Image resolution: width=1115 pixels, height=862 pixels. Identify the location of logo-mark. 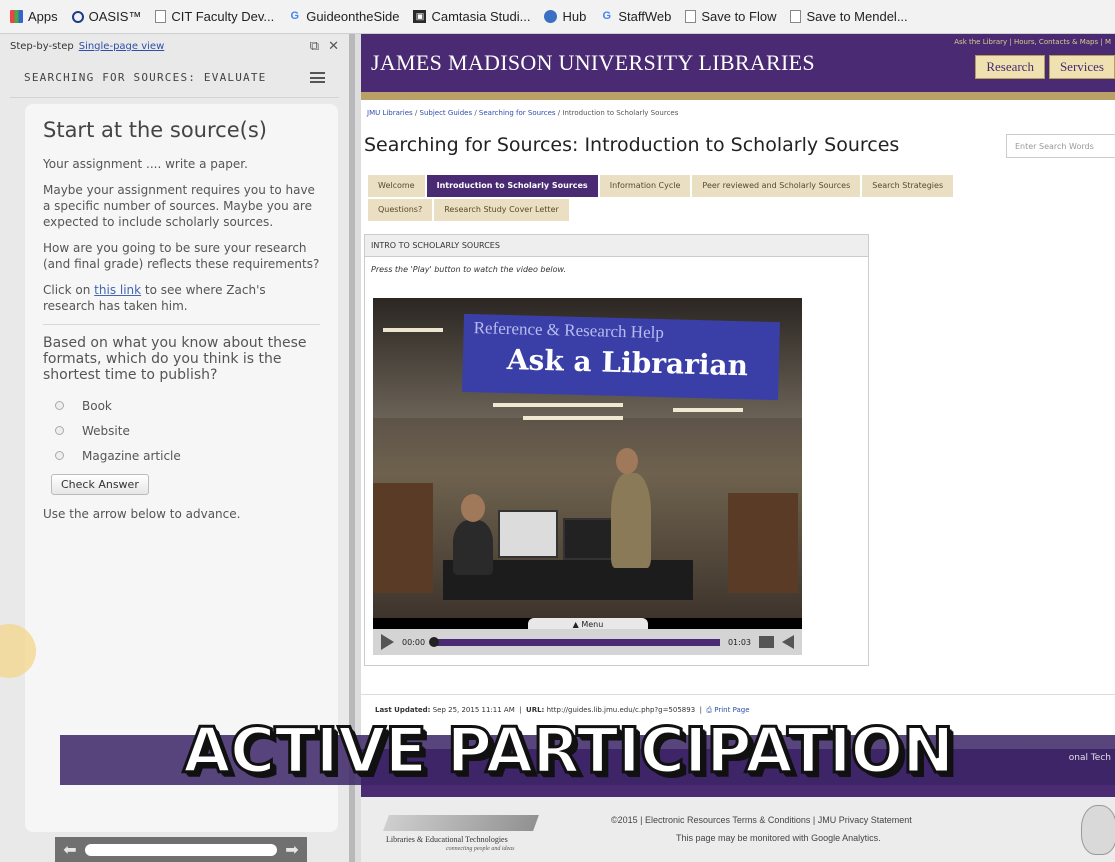
(461, 823).